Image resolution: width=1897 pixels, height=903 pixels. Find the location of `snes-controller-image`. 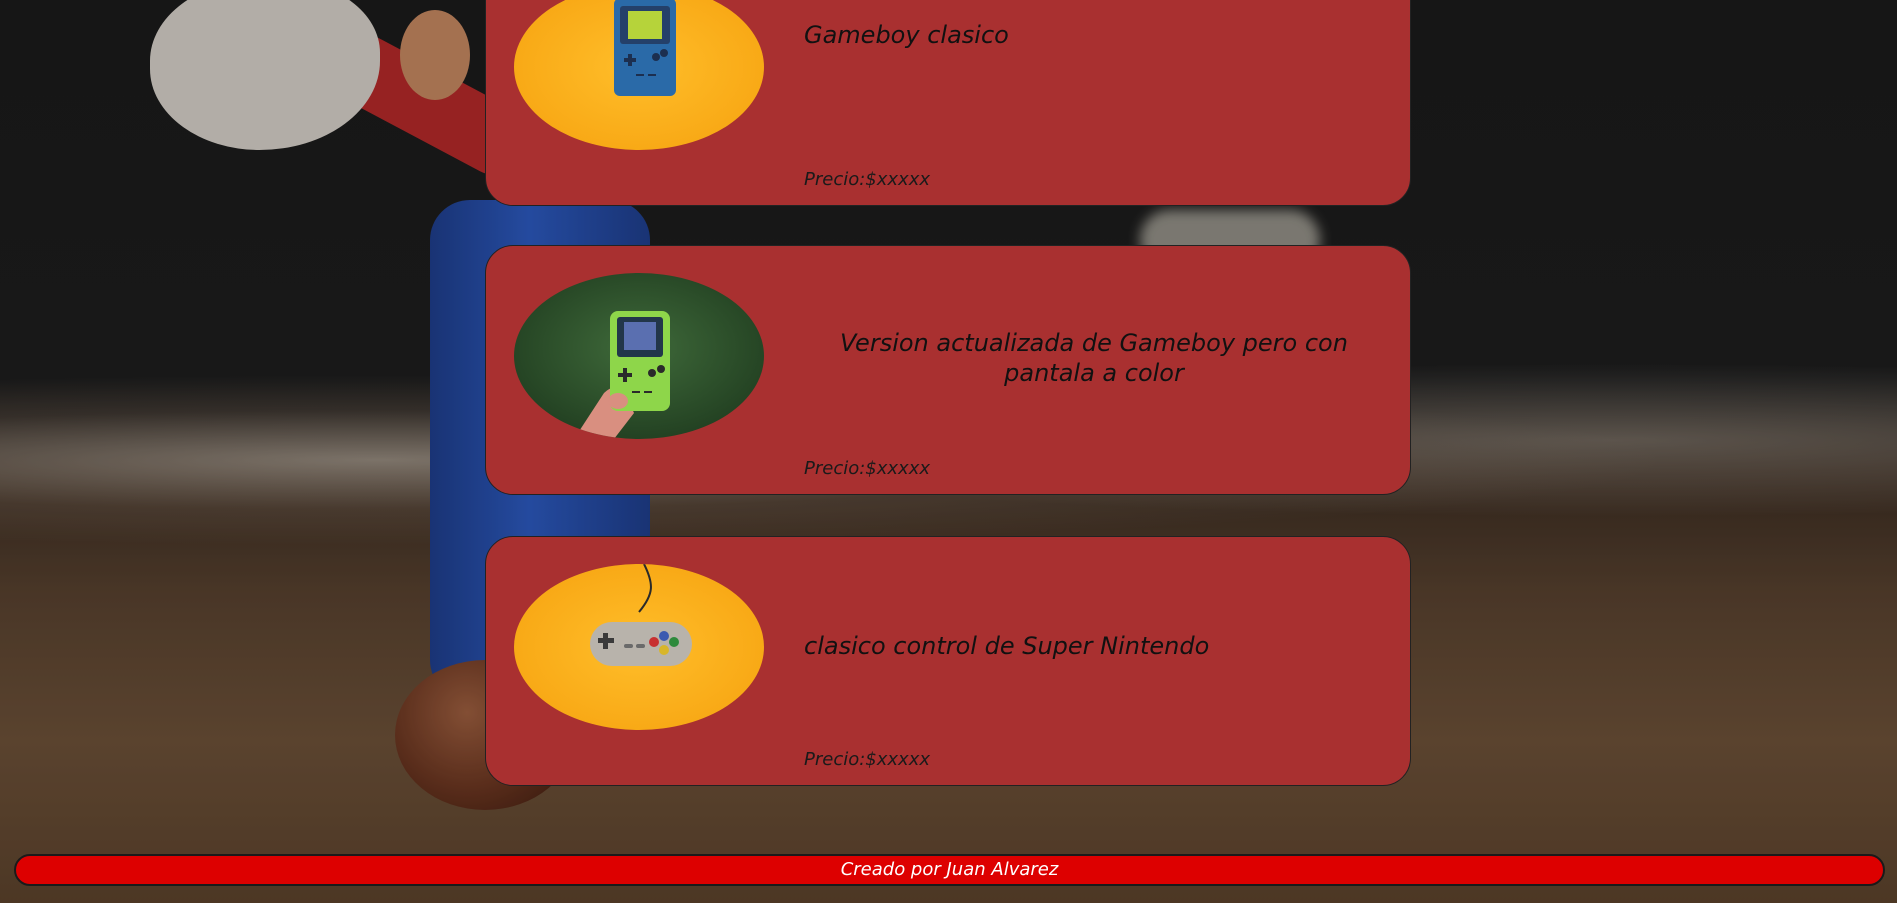

snes-controller-image is located at coordinates (639, 647).